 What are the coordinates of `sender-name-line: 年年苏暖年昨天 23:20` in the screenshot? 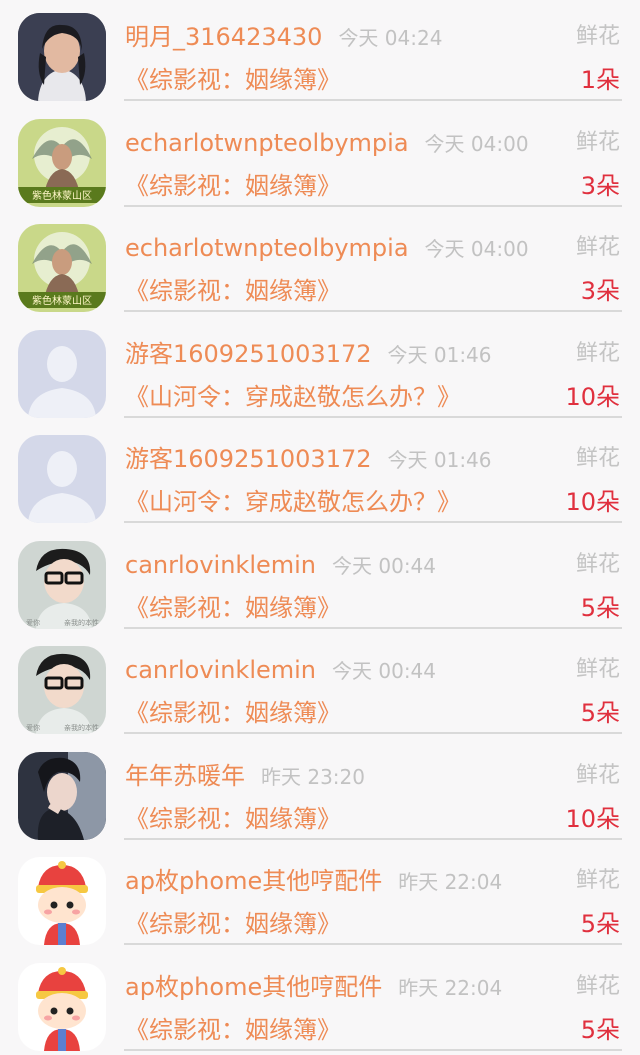 It's located at (245, 776).